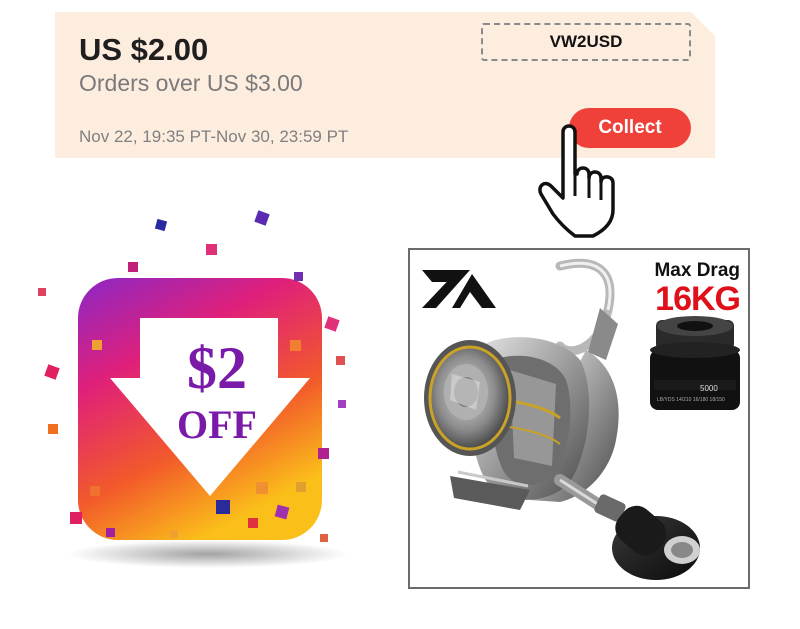 This screenshot has height=629, width=800. Describe the element at coordinates (586, 42) in the screenshot. I see `coupon-code: VW2USD` at that location.